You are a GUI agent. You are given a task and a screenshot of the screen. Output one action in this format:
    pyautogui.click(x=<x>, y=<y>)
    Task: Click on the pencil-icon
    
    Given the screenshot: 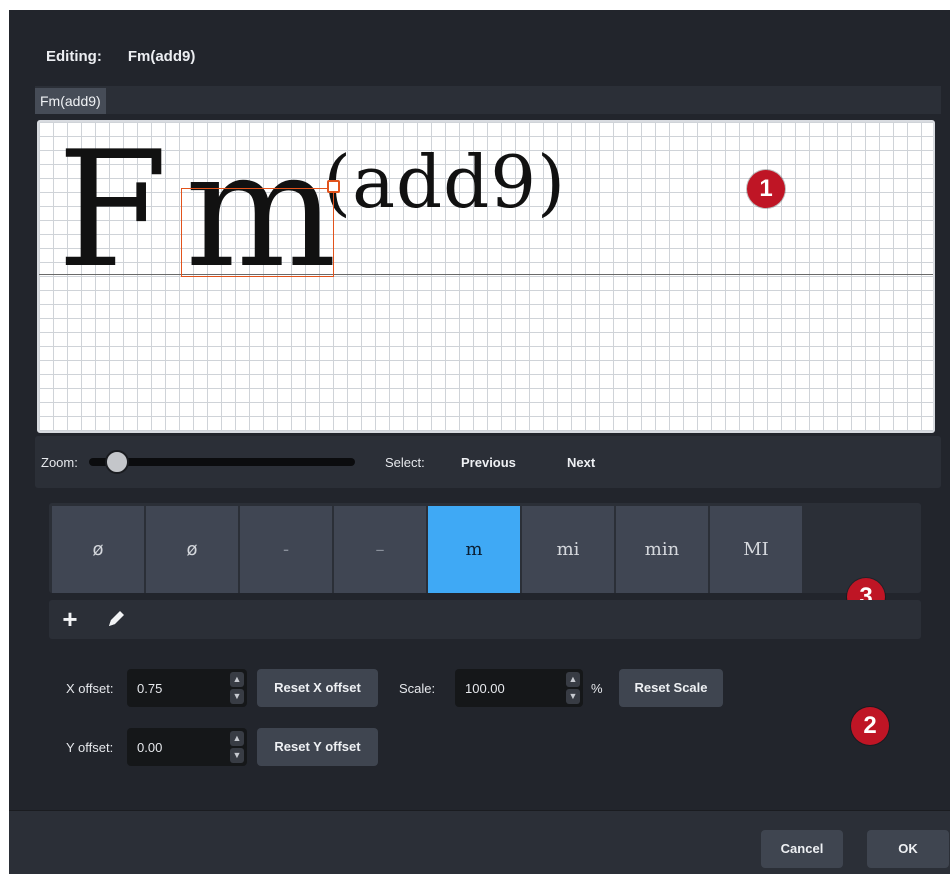 What is the action you would take?
    pyautogui.click(x=116, y=619)
    